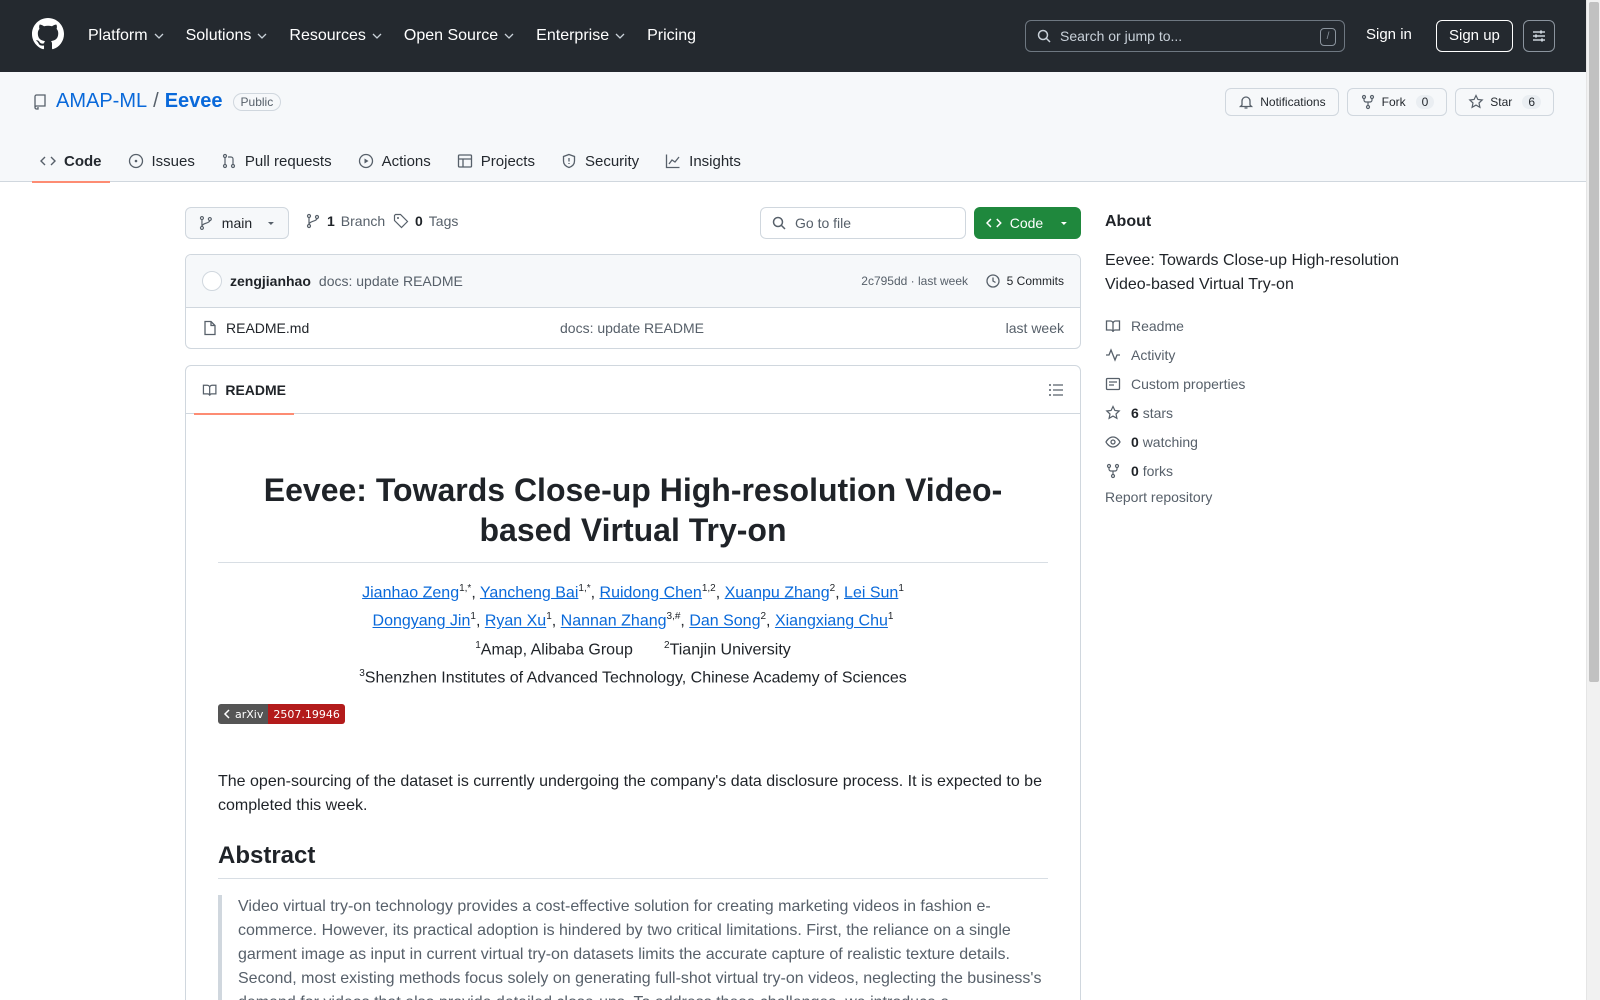 This screenshot has height=1000, width=1600. What do you see at coordinates (1270, 441) in the screenshot?
I see `watching-link: 0 watching` at bounding box center [1270, 441].